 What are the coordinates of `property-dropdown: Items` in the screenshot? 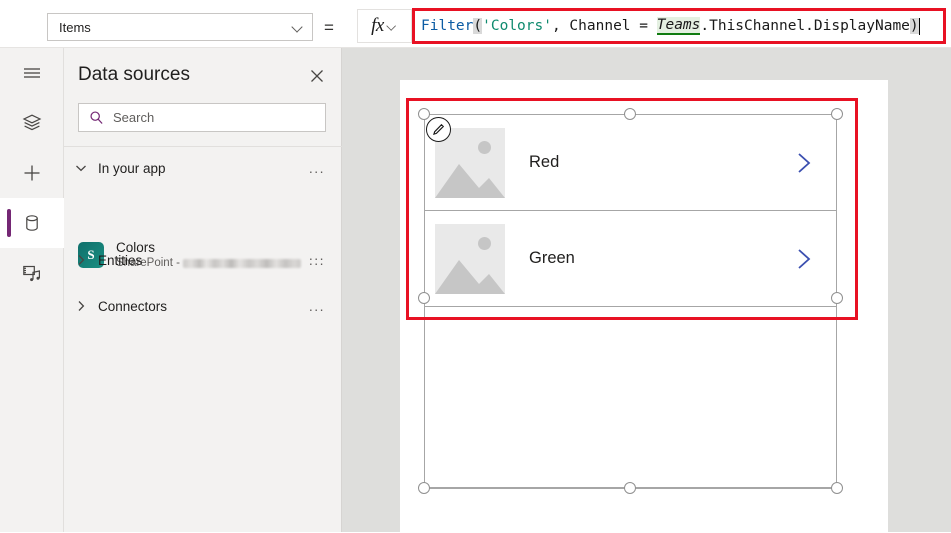 It's located at (180, 27).